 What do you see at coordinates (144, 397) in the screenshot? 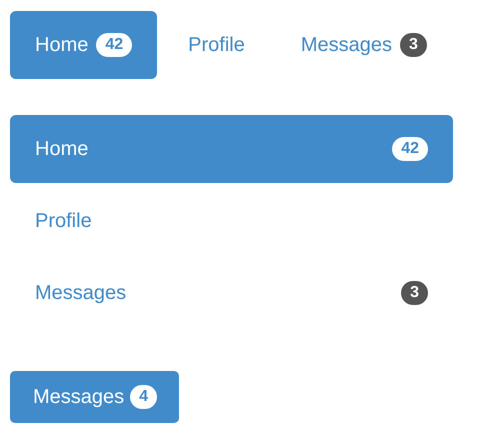
I see `count-badge: 4` at bounding box center [144, 397].